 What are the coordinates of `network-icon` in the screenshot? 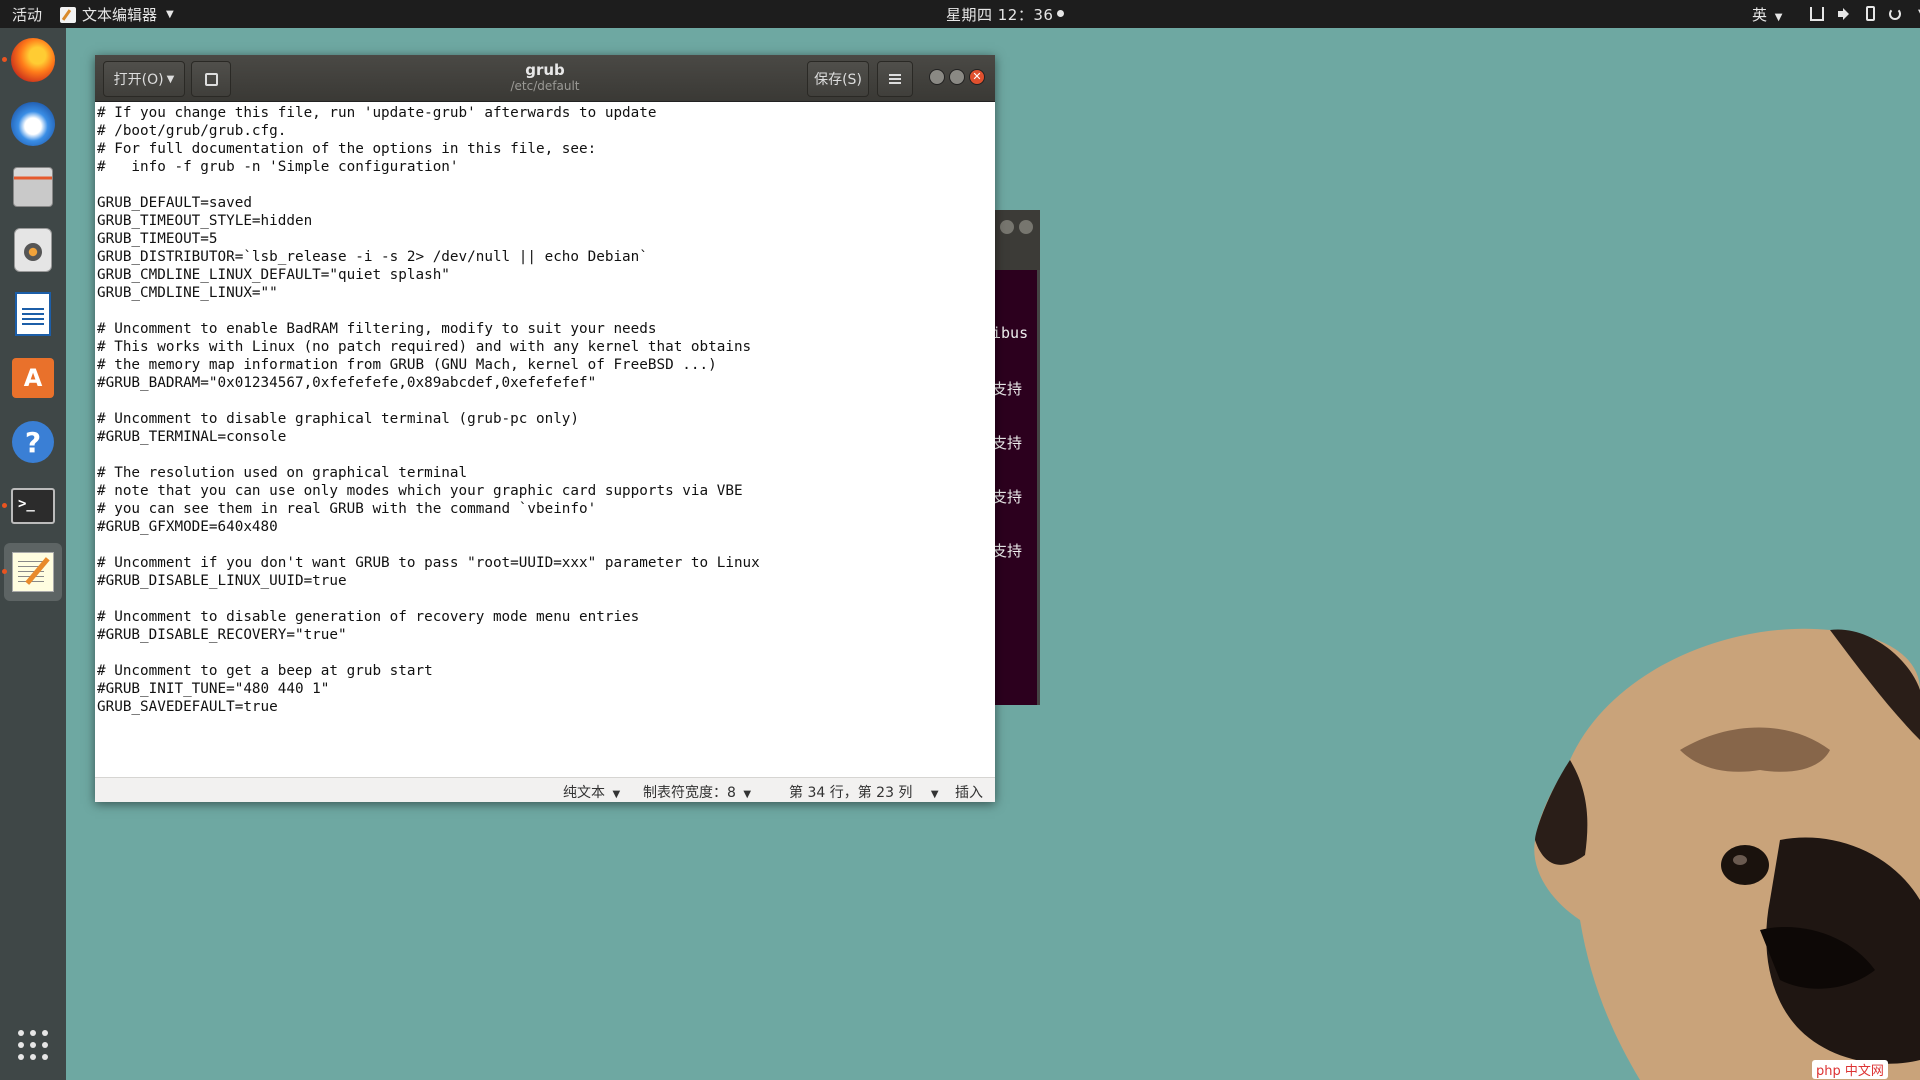 It's located at (1817, 13).